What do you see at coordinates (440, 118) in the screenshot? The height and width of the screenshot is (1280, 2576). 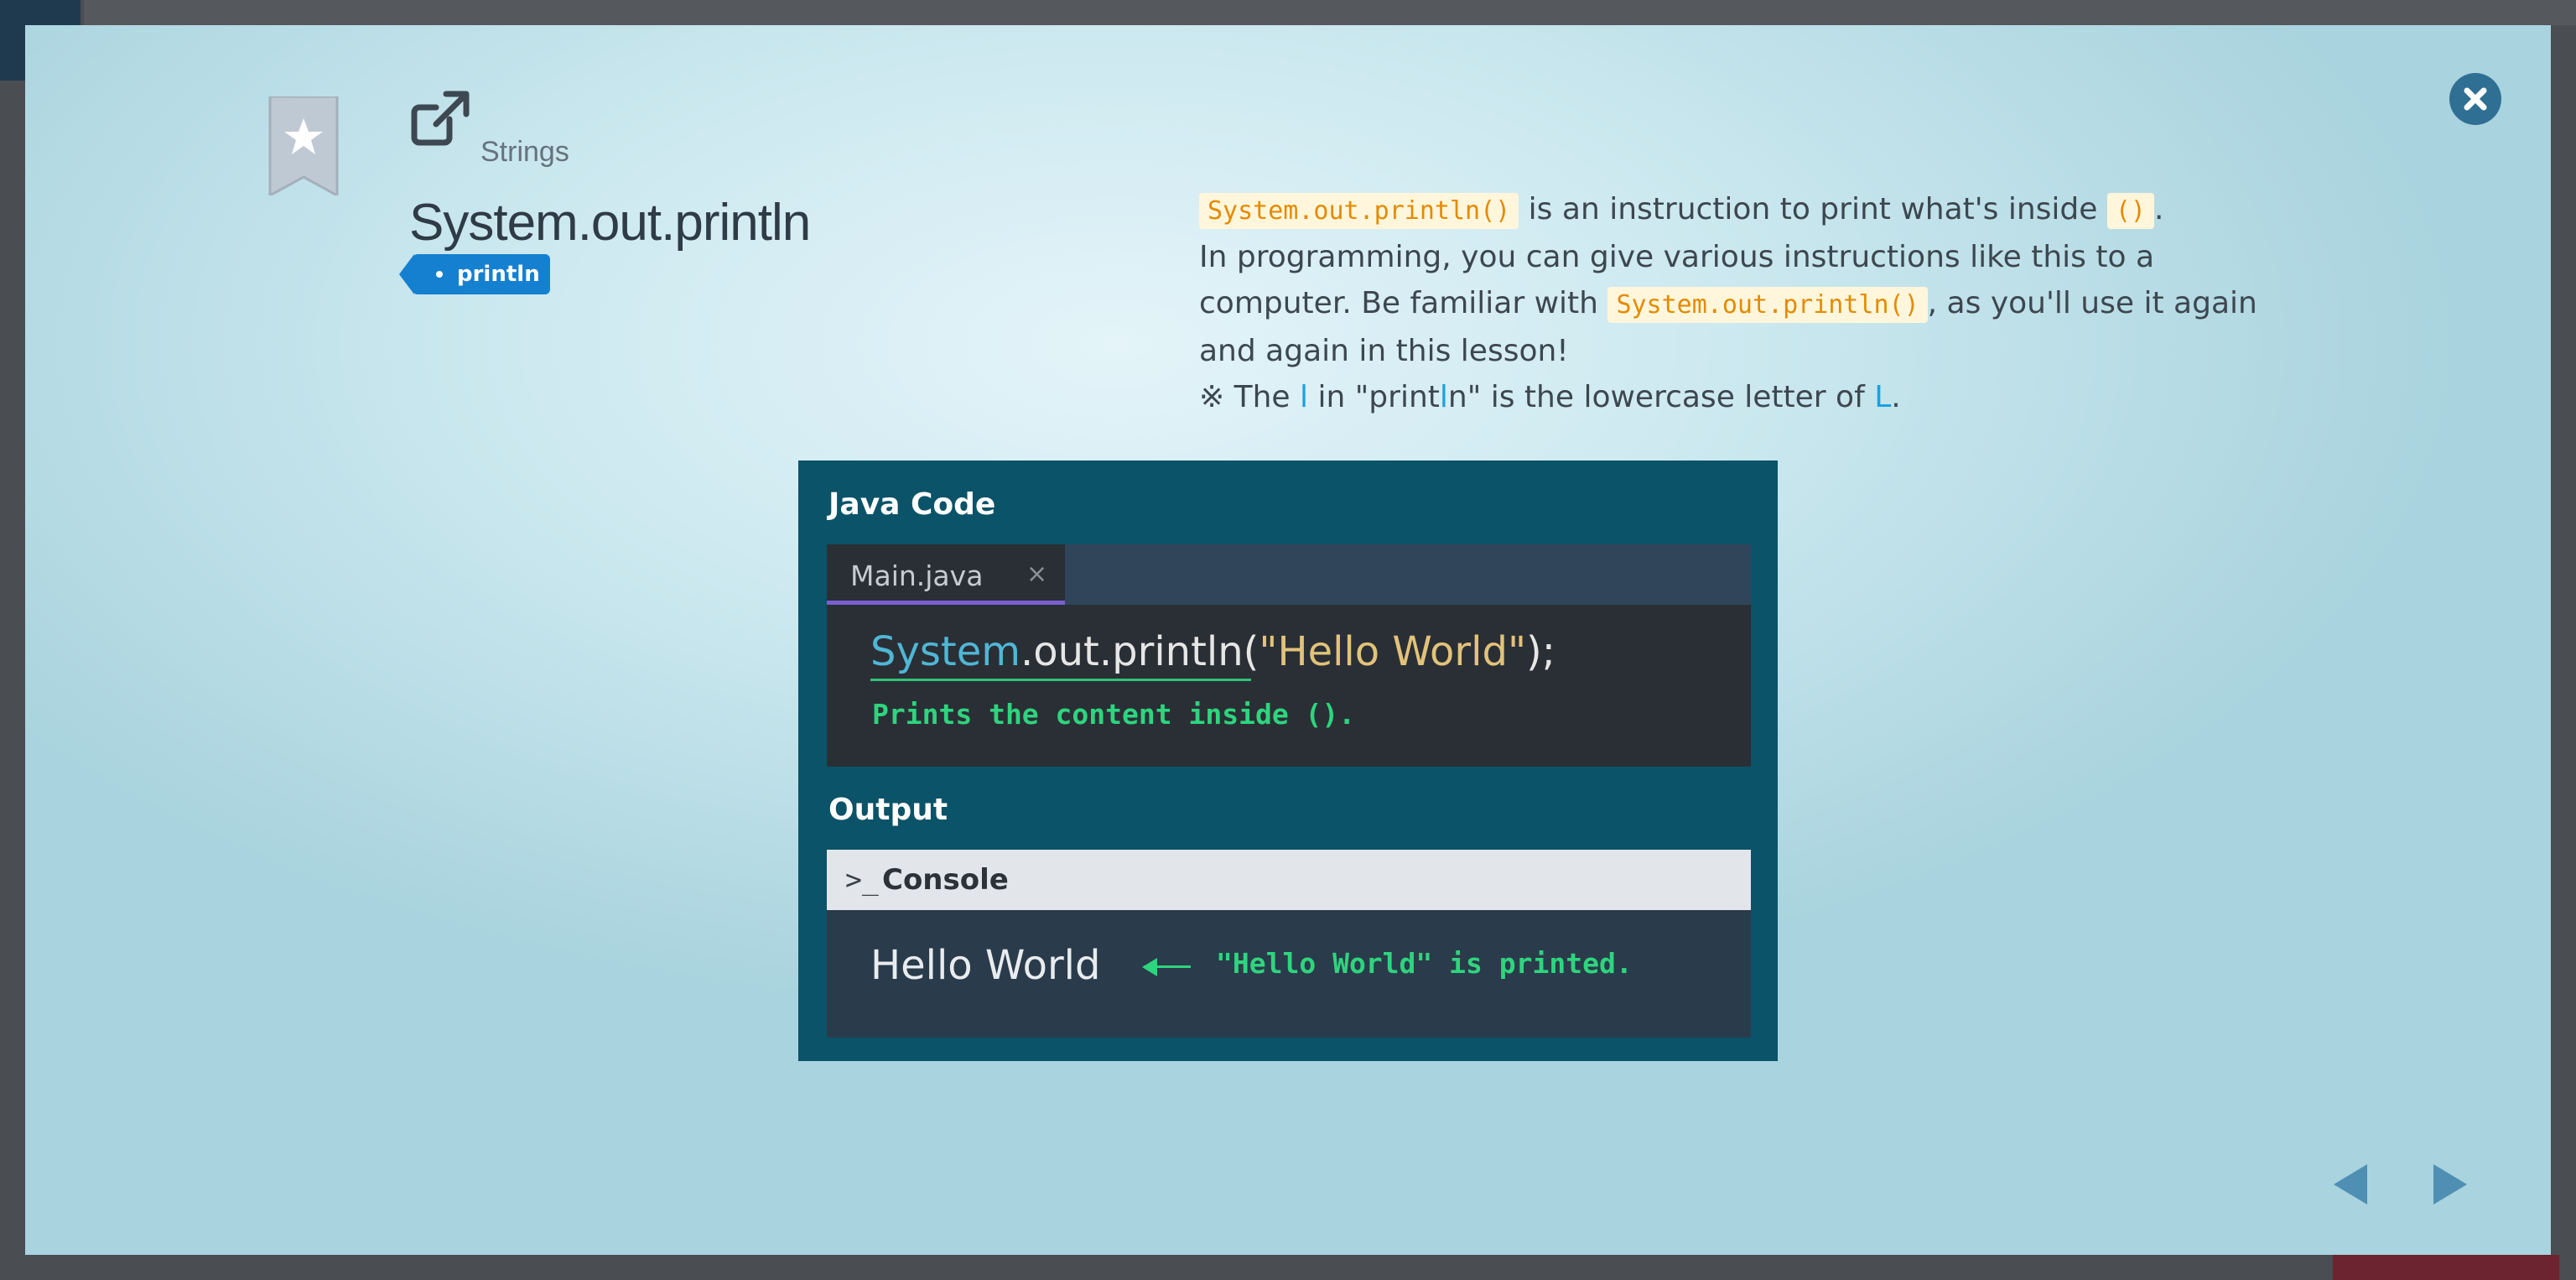 I see `external-link-icon` at bounding box center [440, 118].